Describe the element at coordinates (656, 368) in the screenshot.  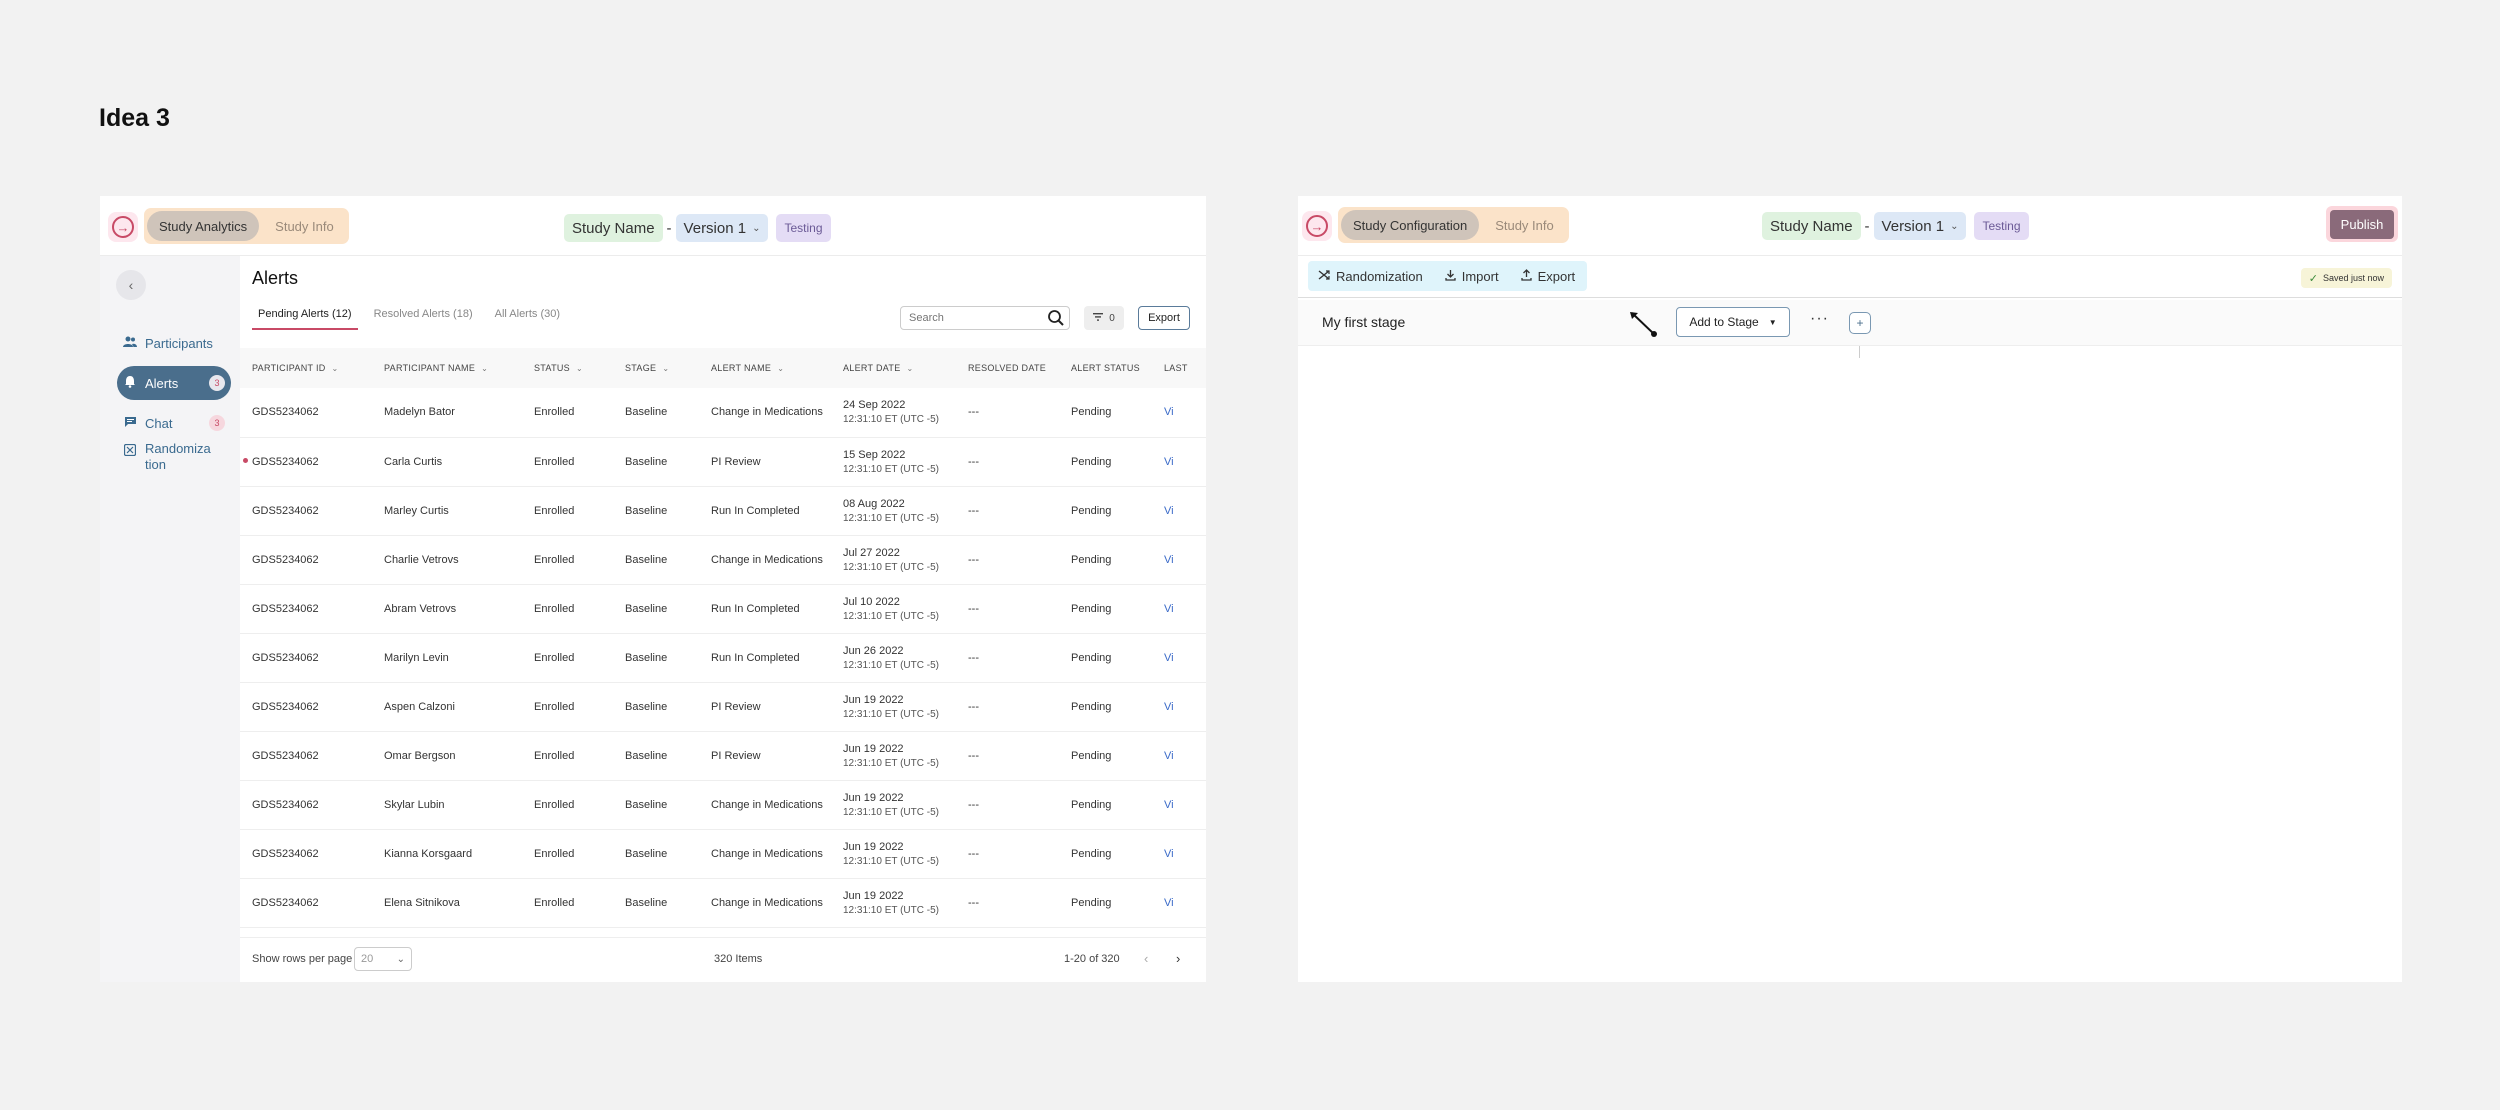
I see `column-header-stage: STAGE ⌄` at that location.